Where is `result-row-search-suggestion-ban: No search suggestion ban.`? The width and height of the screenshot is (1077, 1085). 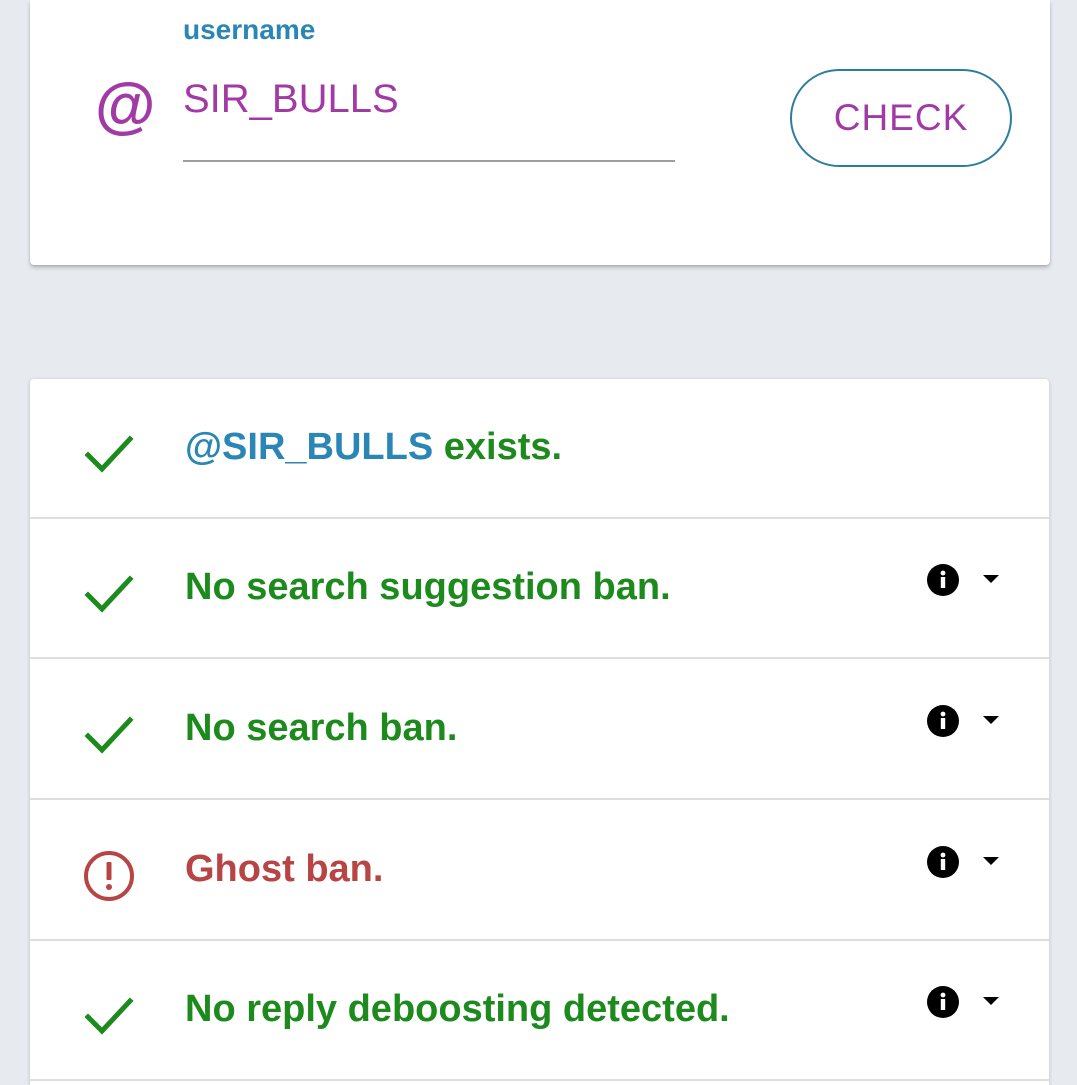 result-row-search-suggestion-ban: No search suggestion ban. is located at coordinates (539, 589).